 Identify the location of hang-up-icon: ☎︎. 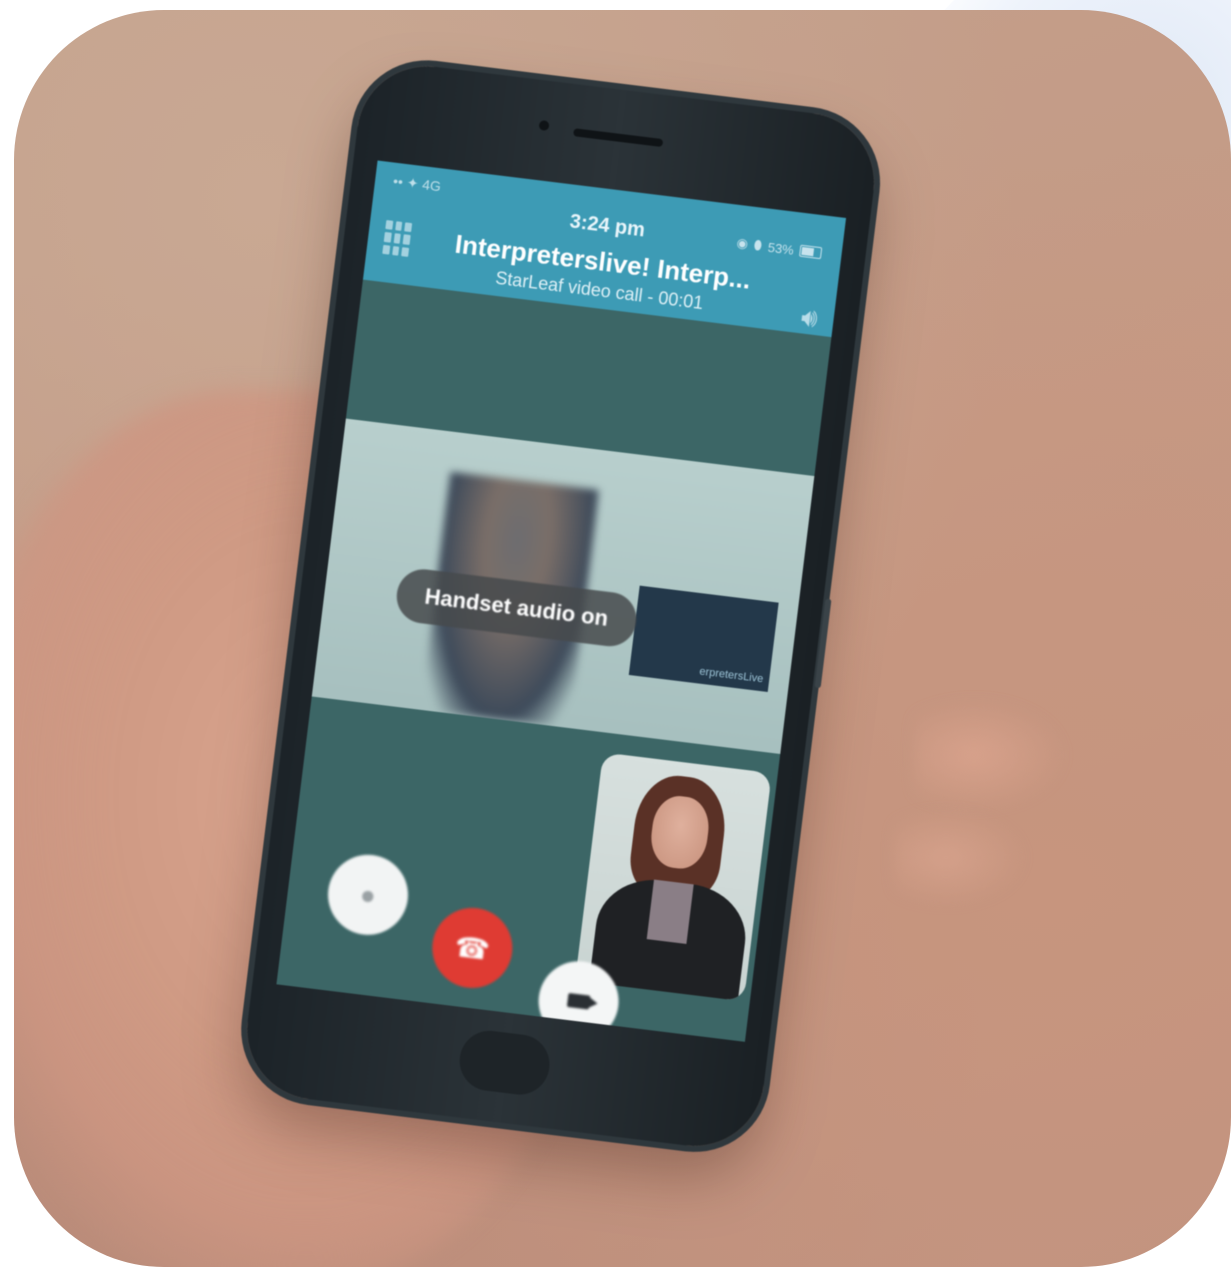
(472, 948).